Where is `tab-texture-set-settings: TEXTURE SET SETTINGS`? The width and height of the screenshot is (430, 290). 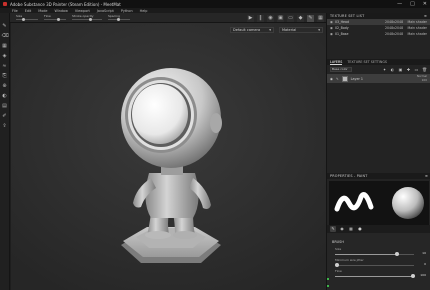
tab-texture-set-settings: TEXTURE SET SETTINGS is located at coordinates (367, 62).